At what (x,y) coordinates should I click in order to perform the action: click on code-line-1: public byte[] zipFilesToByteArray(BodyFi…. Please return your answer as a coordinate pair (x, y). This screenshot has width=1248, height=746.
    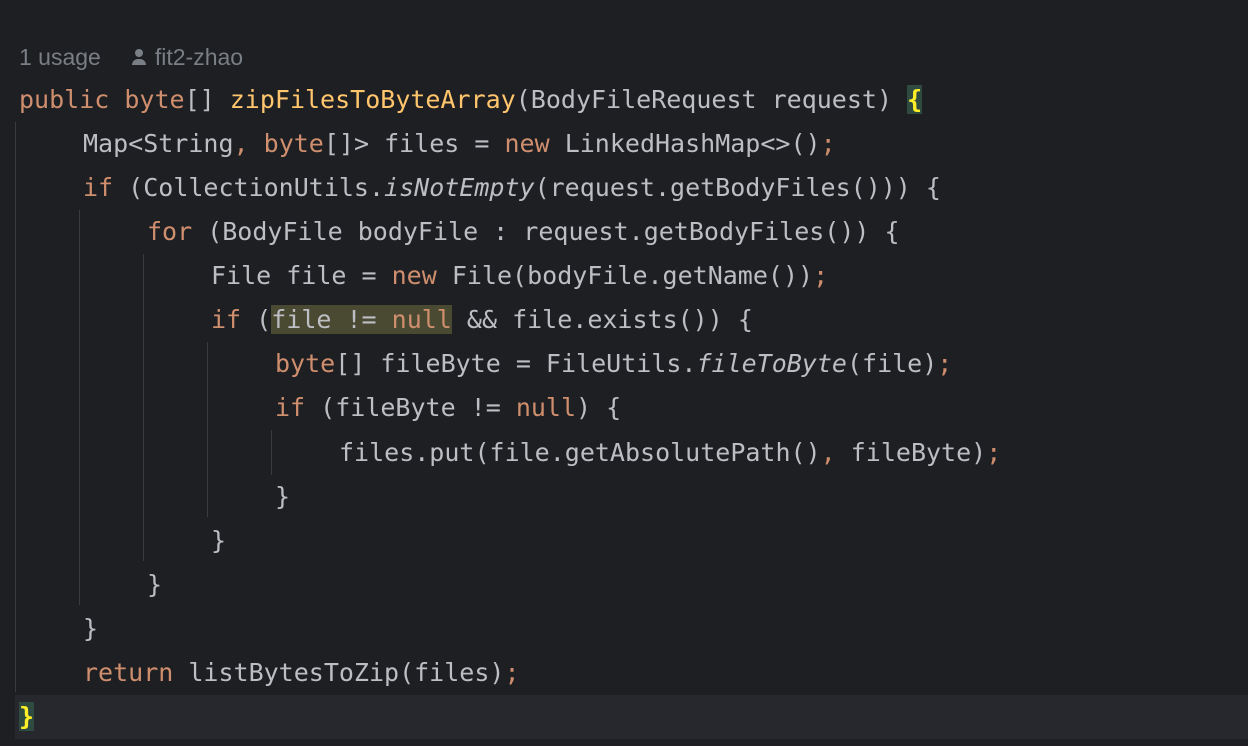
    Looking at the image, I should click on (471, 100).